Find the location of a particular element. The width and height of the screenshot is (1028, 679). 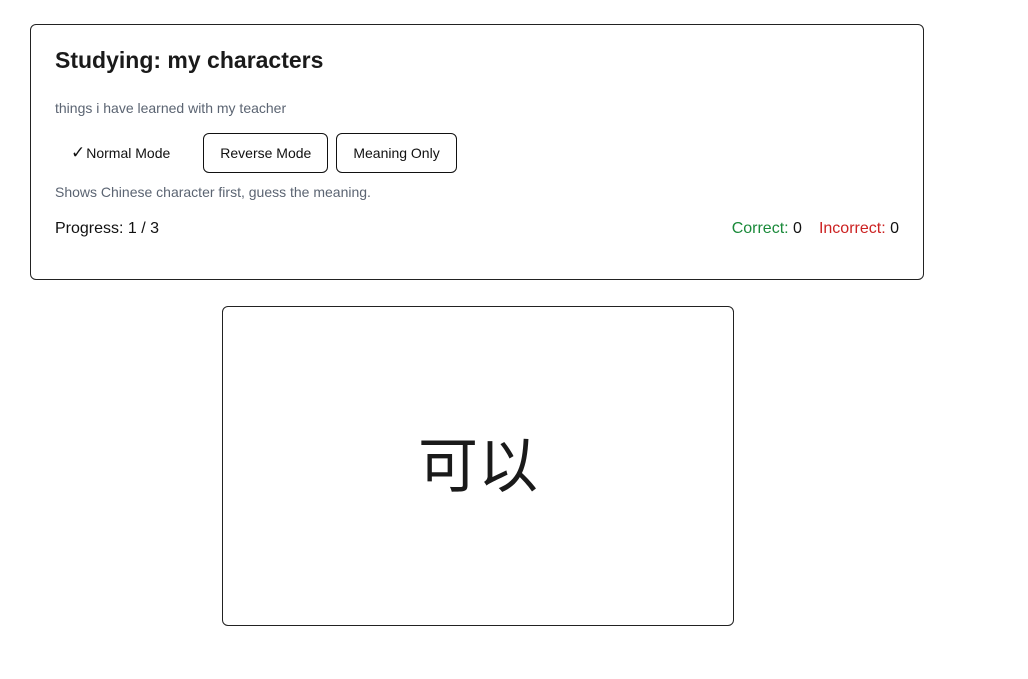

reverse-mode-button: Reverse Mode is located at coordinates (266, 153).